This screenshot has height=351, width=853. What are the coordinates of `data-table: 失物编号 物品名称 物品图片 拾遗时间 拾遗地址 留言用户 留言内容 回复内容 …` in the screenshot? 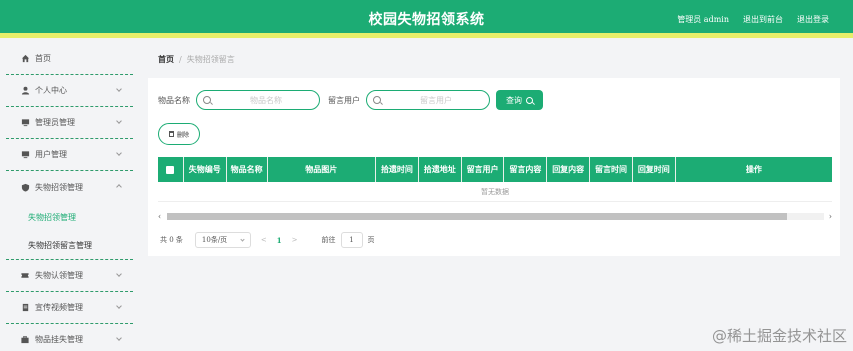 It's located at (495, 179).